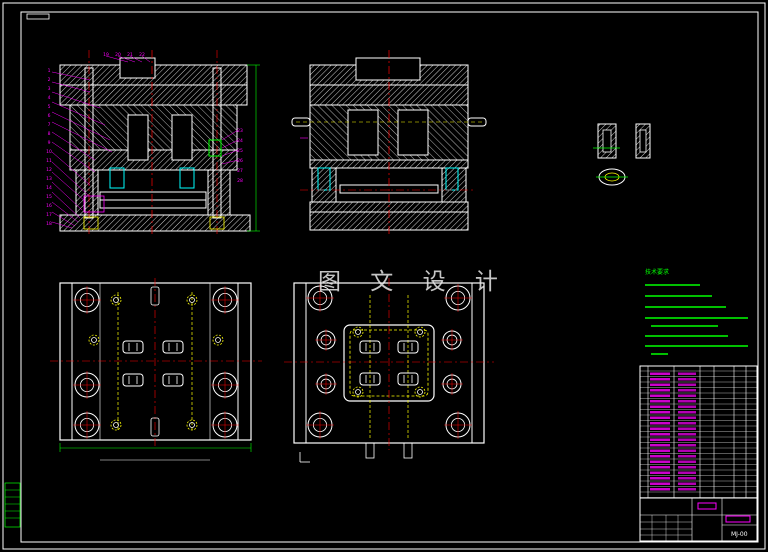 This screenshot has height=552, width=768. Describe the element at coordinates (739, 534) in the screenshot. I see `drawing-number: MJ-00` at that location.